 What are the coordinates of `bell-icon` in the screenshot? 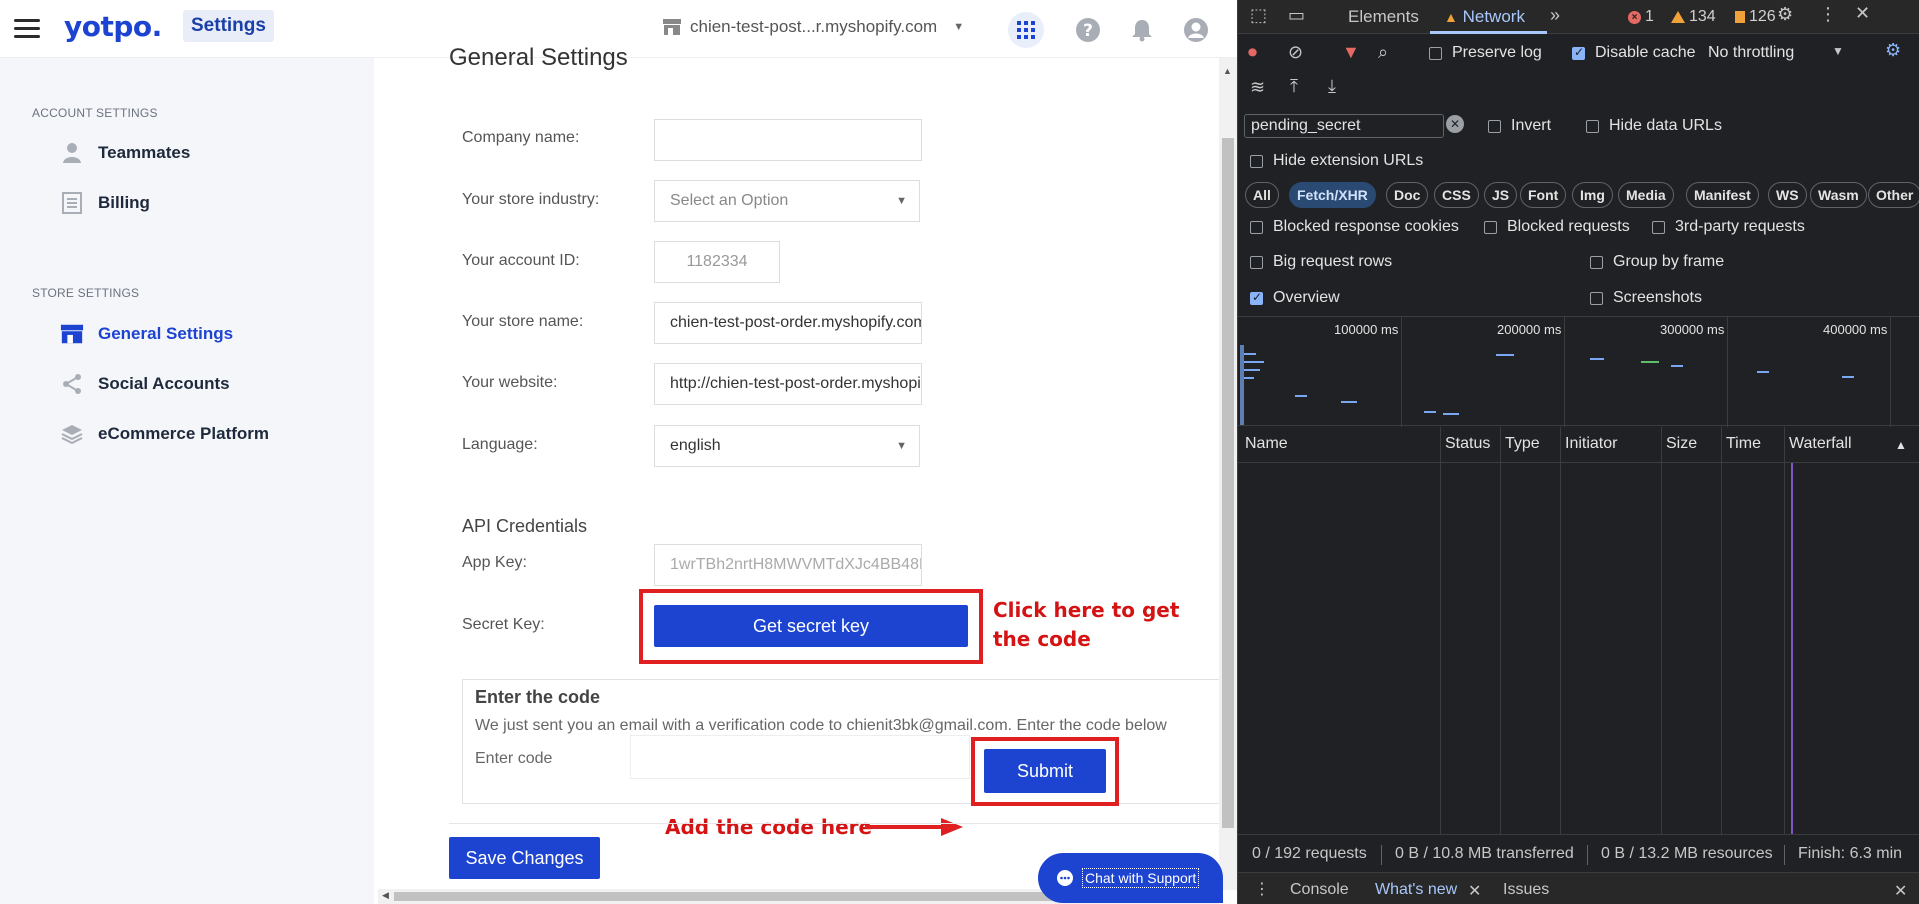 It's located at (1142, 30).